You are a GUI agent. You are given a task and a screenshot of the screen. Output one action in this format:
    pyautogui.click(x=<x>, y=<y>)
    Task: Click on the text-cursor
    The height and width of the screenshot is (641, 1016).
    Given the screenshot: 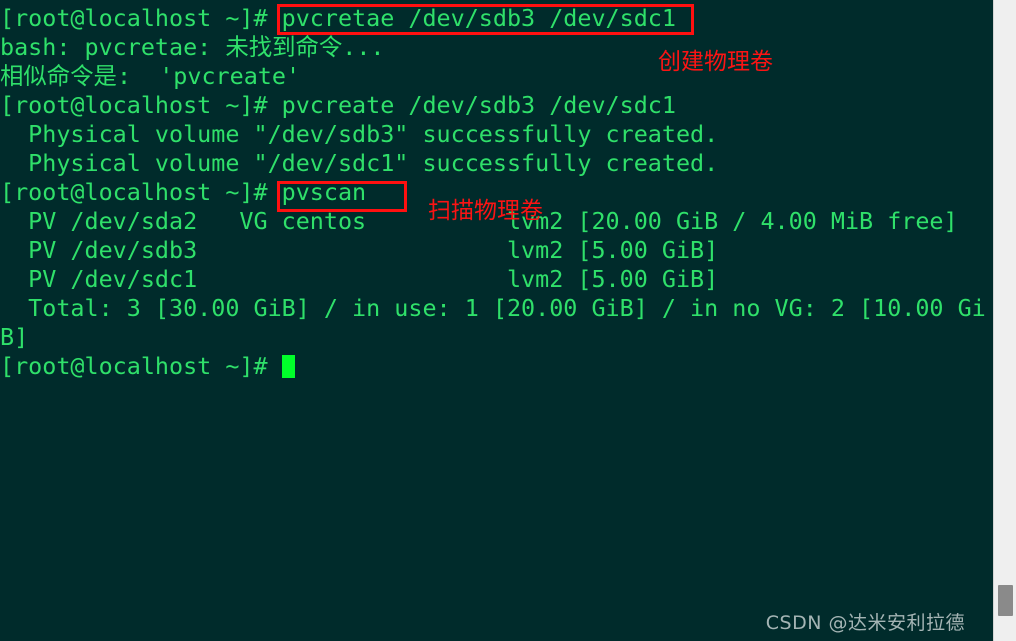 What is the action you would take?
    pyautogui.click(x=288, y=366)
    